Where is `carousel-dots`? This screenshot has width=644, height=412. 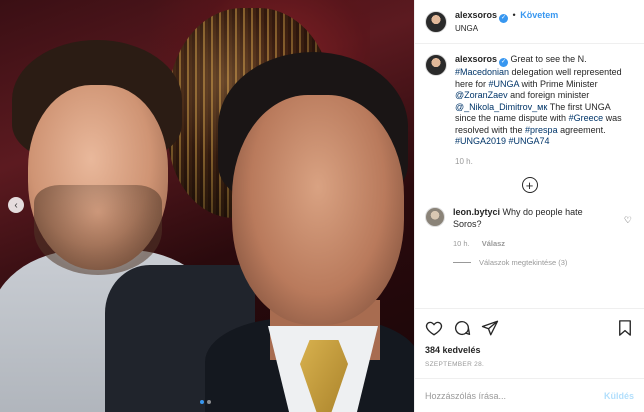 carousel-dots is located at coordinates (205, 402).